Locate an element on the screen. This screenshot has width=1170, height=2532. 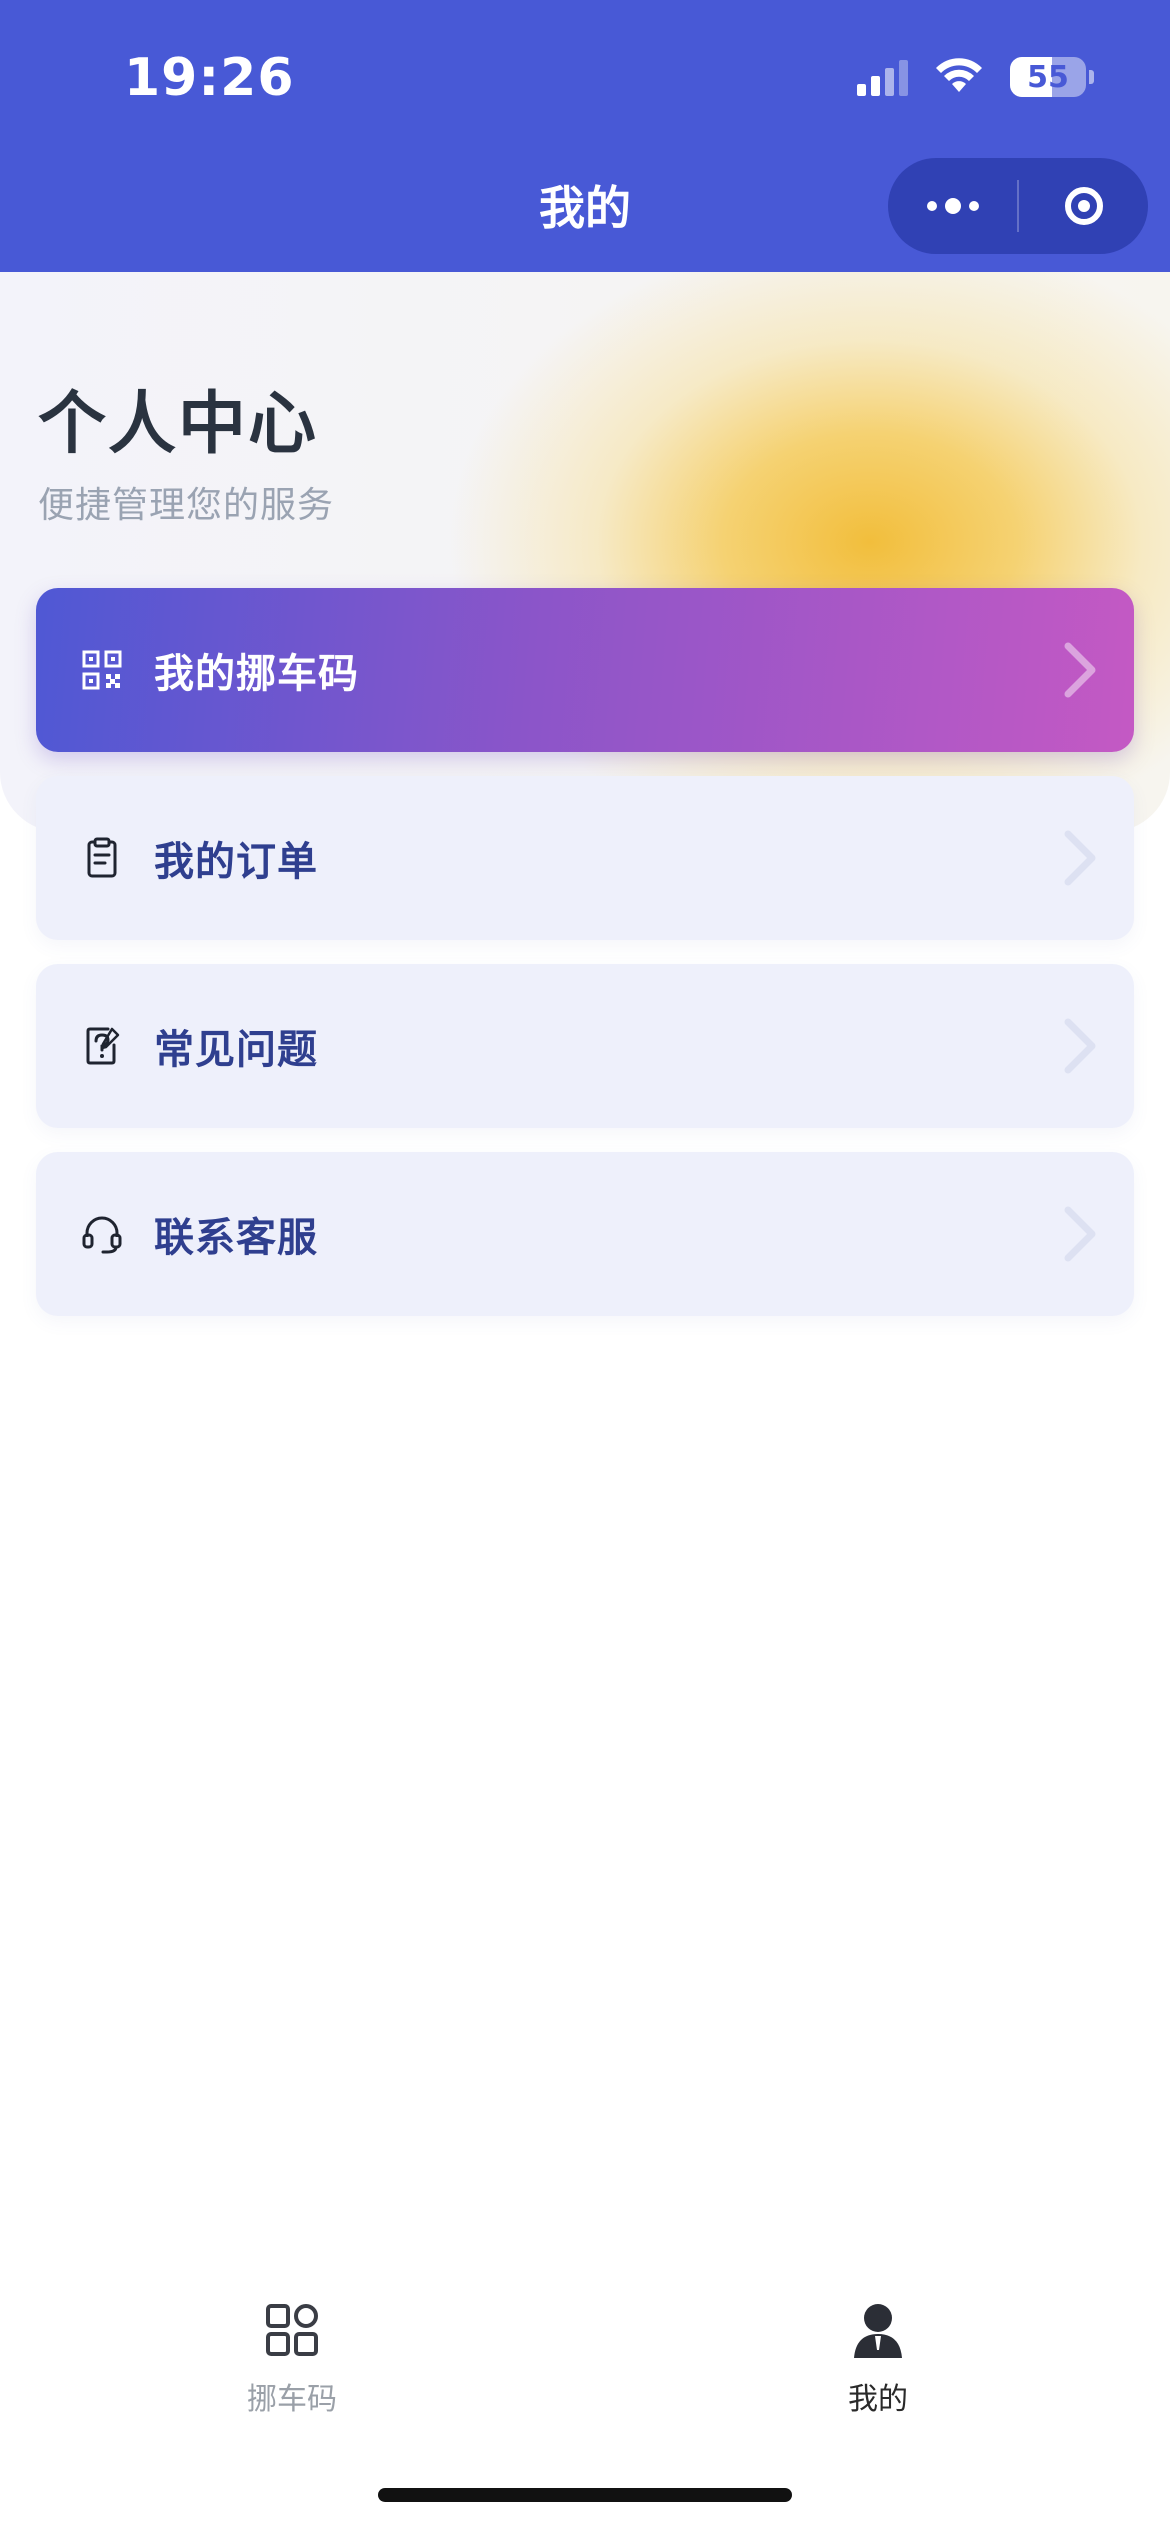
clipboard-icon is located at coordinates (102, 858).